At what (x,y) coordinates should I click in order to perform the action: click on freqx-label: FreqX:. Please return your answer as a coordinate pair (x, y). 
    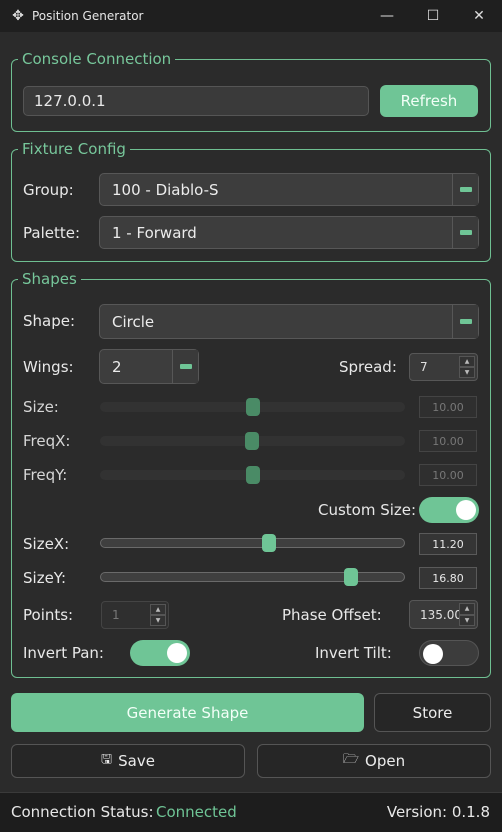
    Looking at the image, I should click on (47, 441).